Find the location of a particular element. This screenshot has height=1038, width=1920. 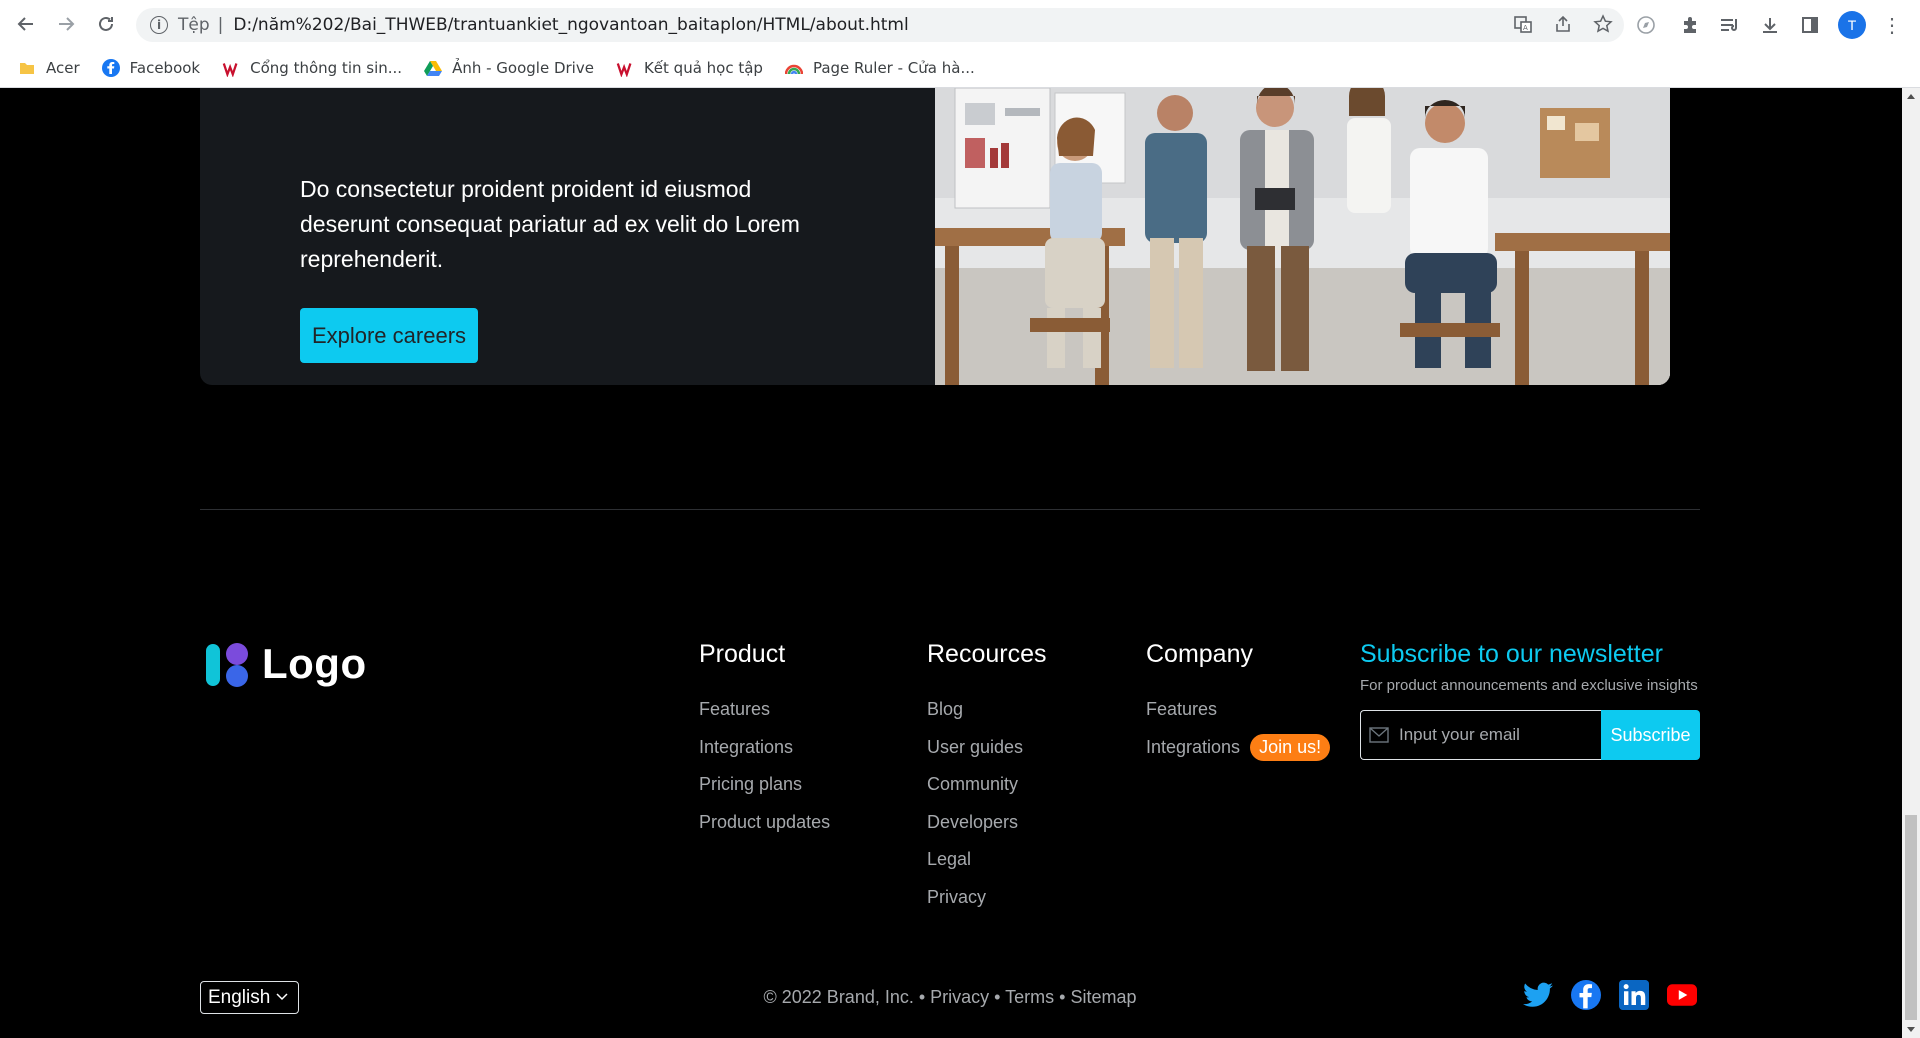

link-blog: Blog is located at coordinates (945, 709).